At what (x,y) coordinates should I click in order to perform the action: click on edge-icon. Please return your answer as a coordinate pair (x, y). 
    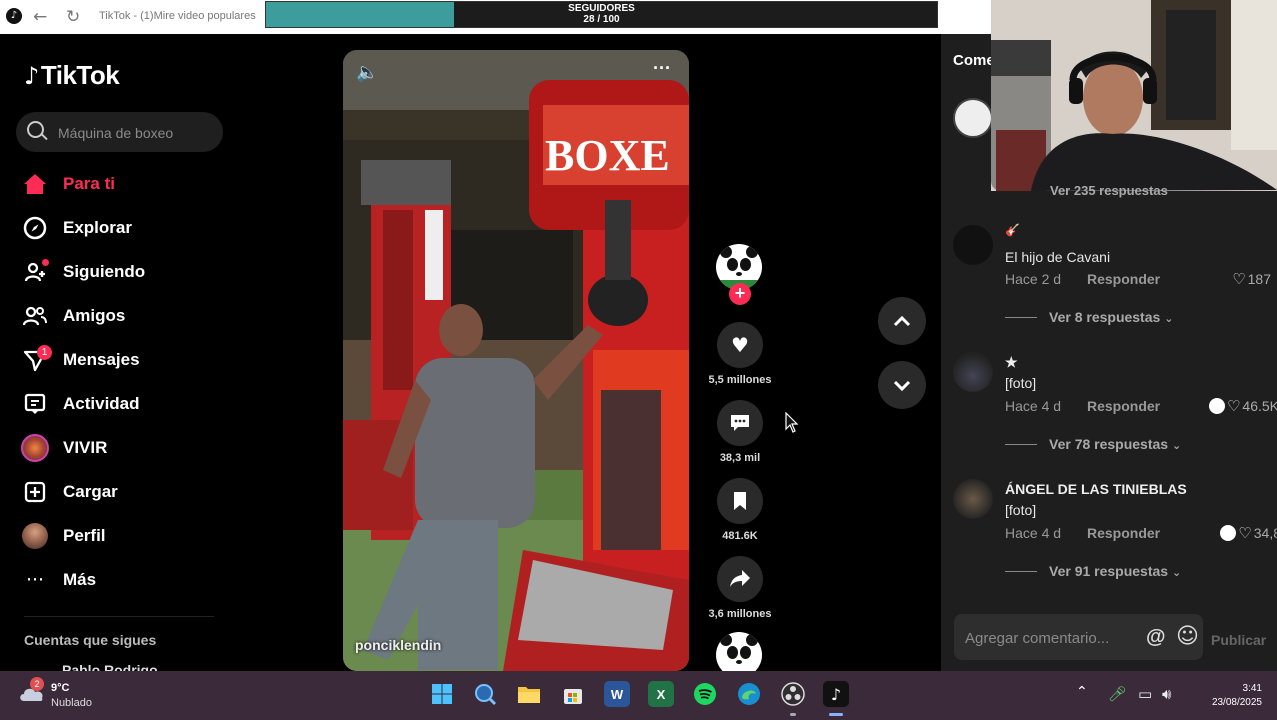
    Looking at the image, I should click on (749, 694).